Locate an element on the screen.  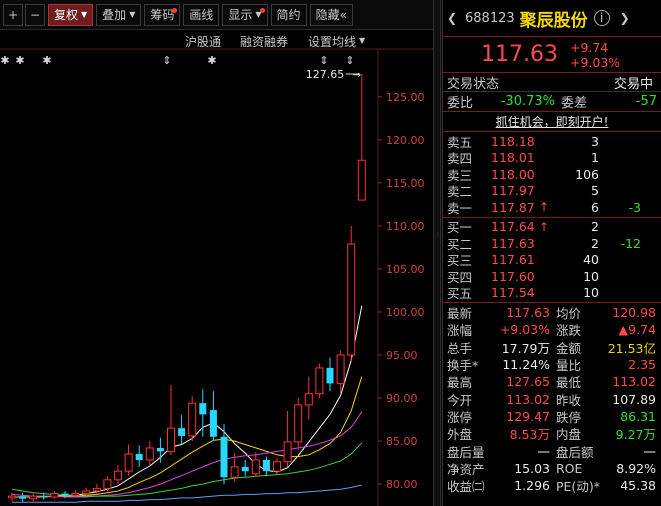
ask-row: 卖一 117.87 ↑ 6 -3 is located at coordinates (552, 207).